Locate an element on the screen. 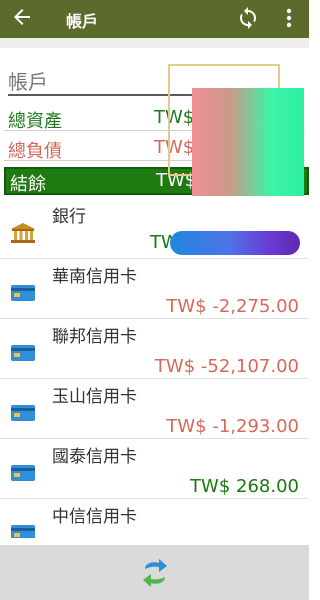 Image resolution: width=320 pixels, height=600 pixels. bank-icon is located at coordinates (23, 233).